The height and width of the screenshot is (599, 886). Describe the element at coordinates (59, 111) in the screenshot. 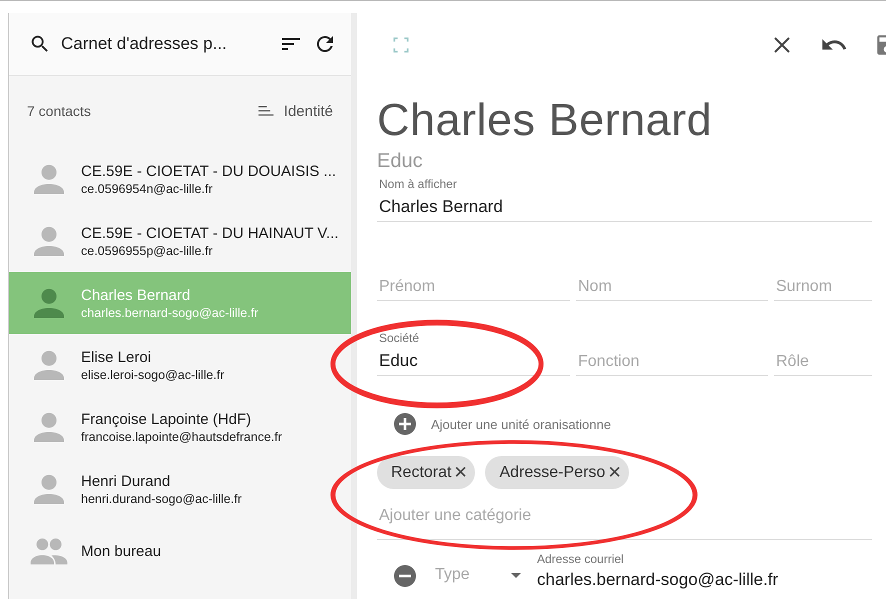

I see `contact-count: 7 contacts` at that location.